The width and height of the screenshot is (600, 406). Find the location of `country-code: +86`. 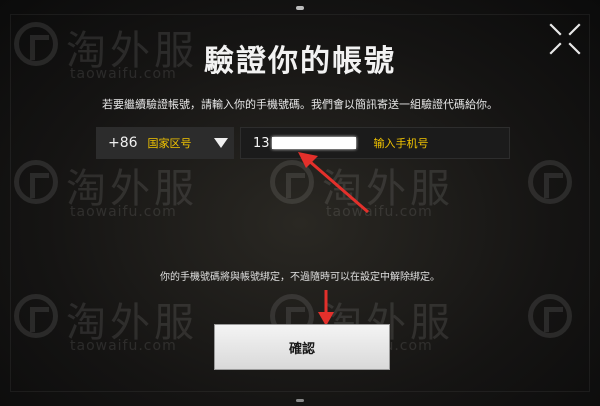

country-code: +86 is located at coordinates (123, 143).